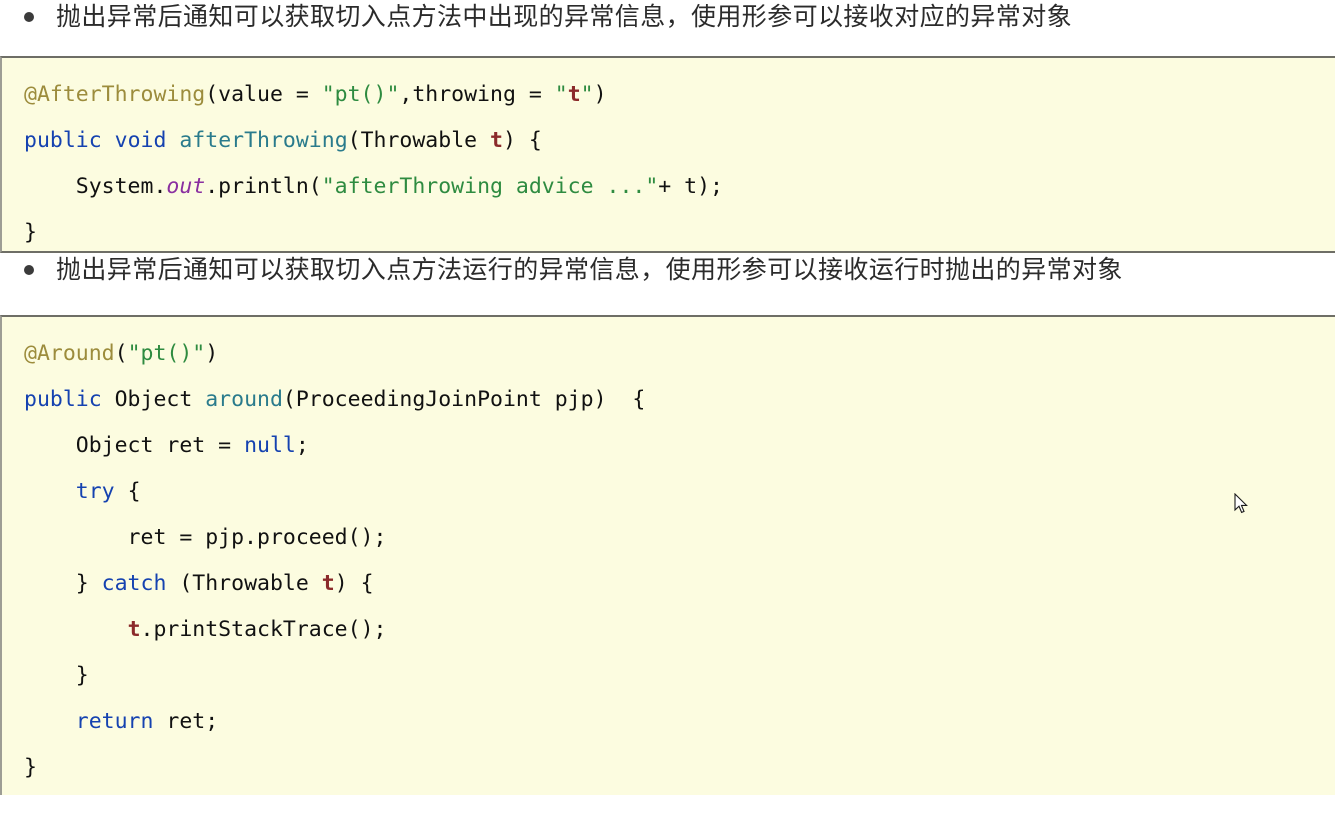 This screenshot has height=814, width=1335. What do you see at coordinates (679, 722) in the screenshot?
I see `code-line: return ret;` at bounding box center [679, 722].